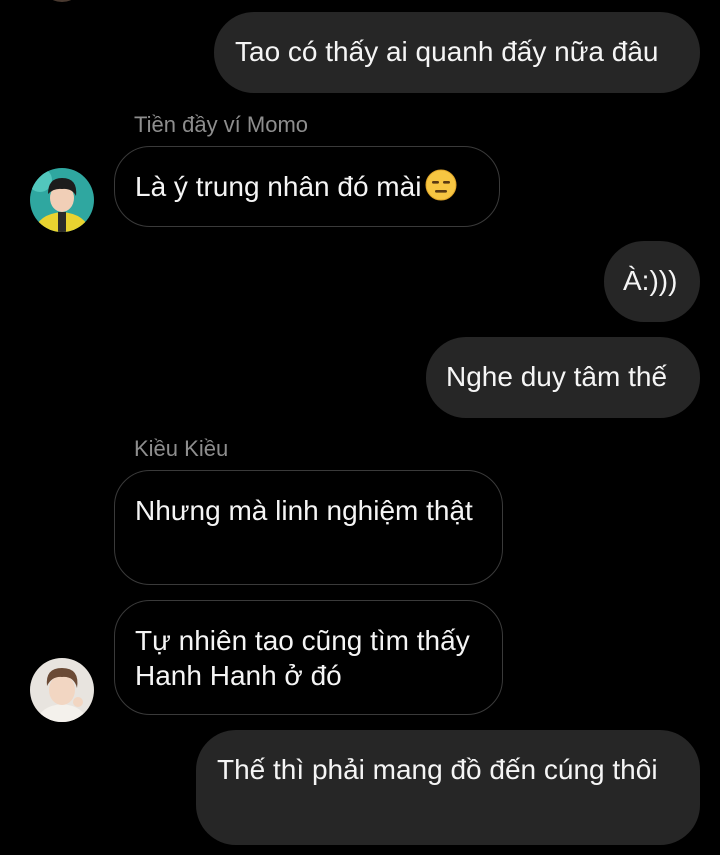  What do you see at coordinates (304, 510) in the screenshot?
I see `message-text: Nhưng mà linh nghiệm thật` at bounding box center [304, 510].